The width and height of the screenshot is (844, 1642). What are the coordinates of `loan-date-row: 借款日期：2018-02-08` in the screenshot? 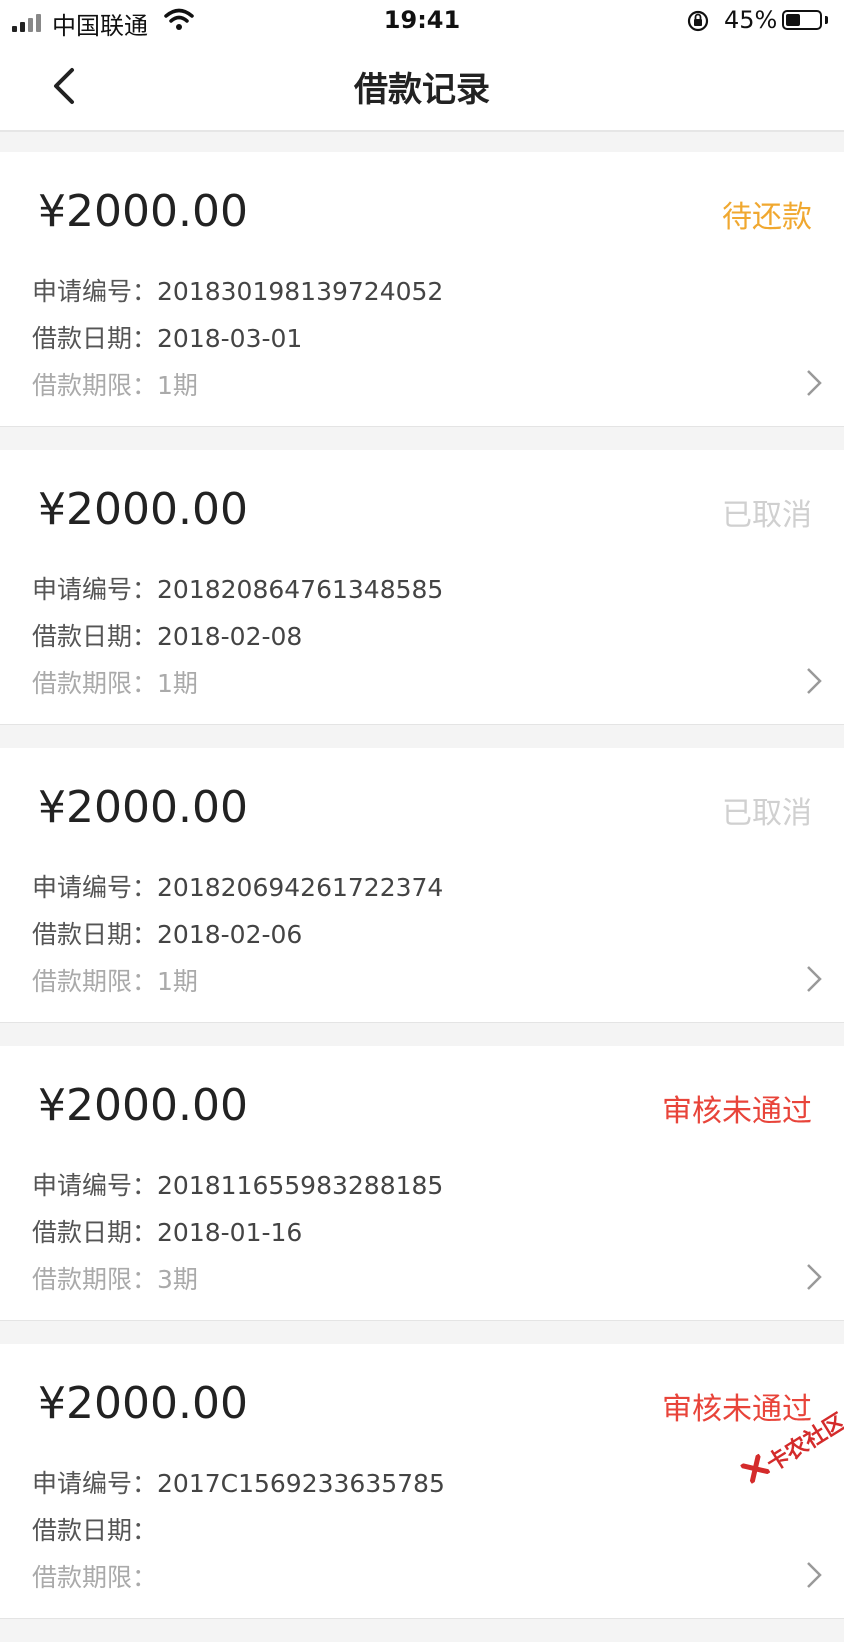 It's located at (167, 635).